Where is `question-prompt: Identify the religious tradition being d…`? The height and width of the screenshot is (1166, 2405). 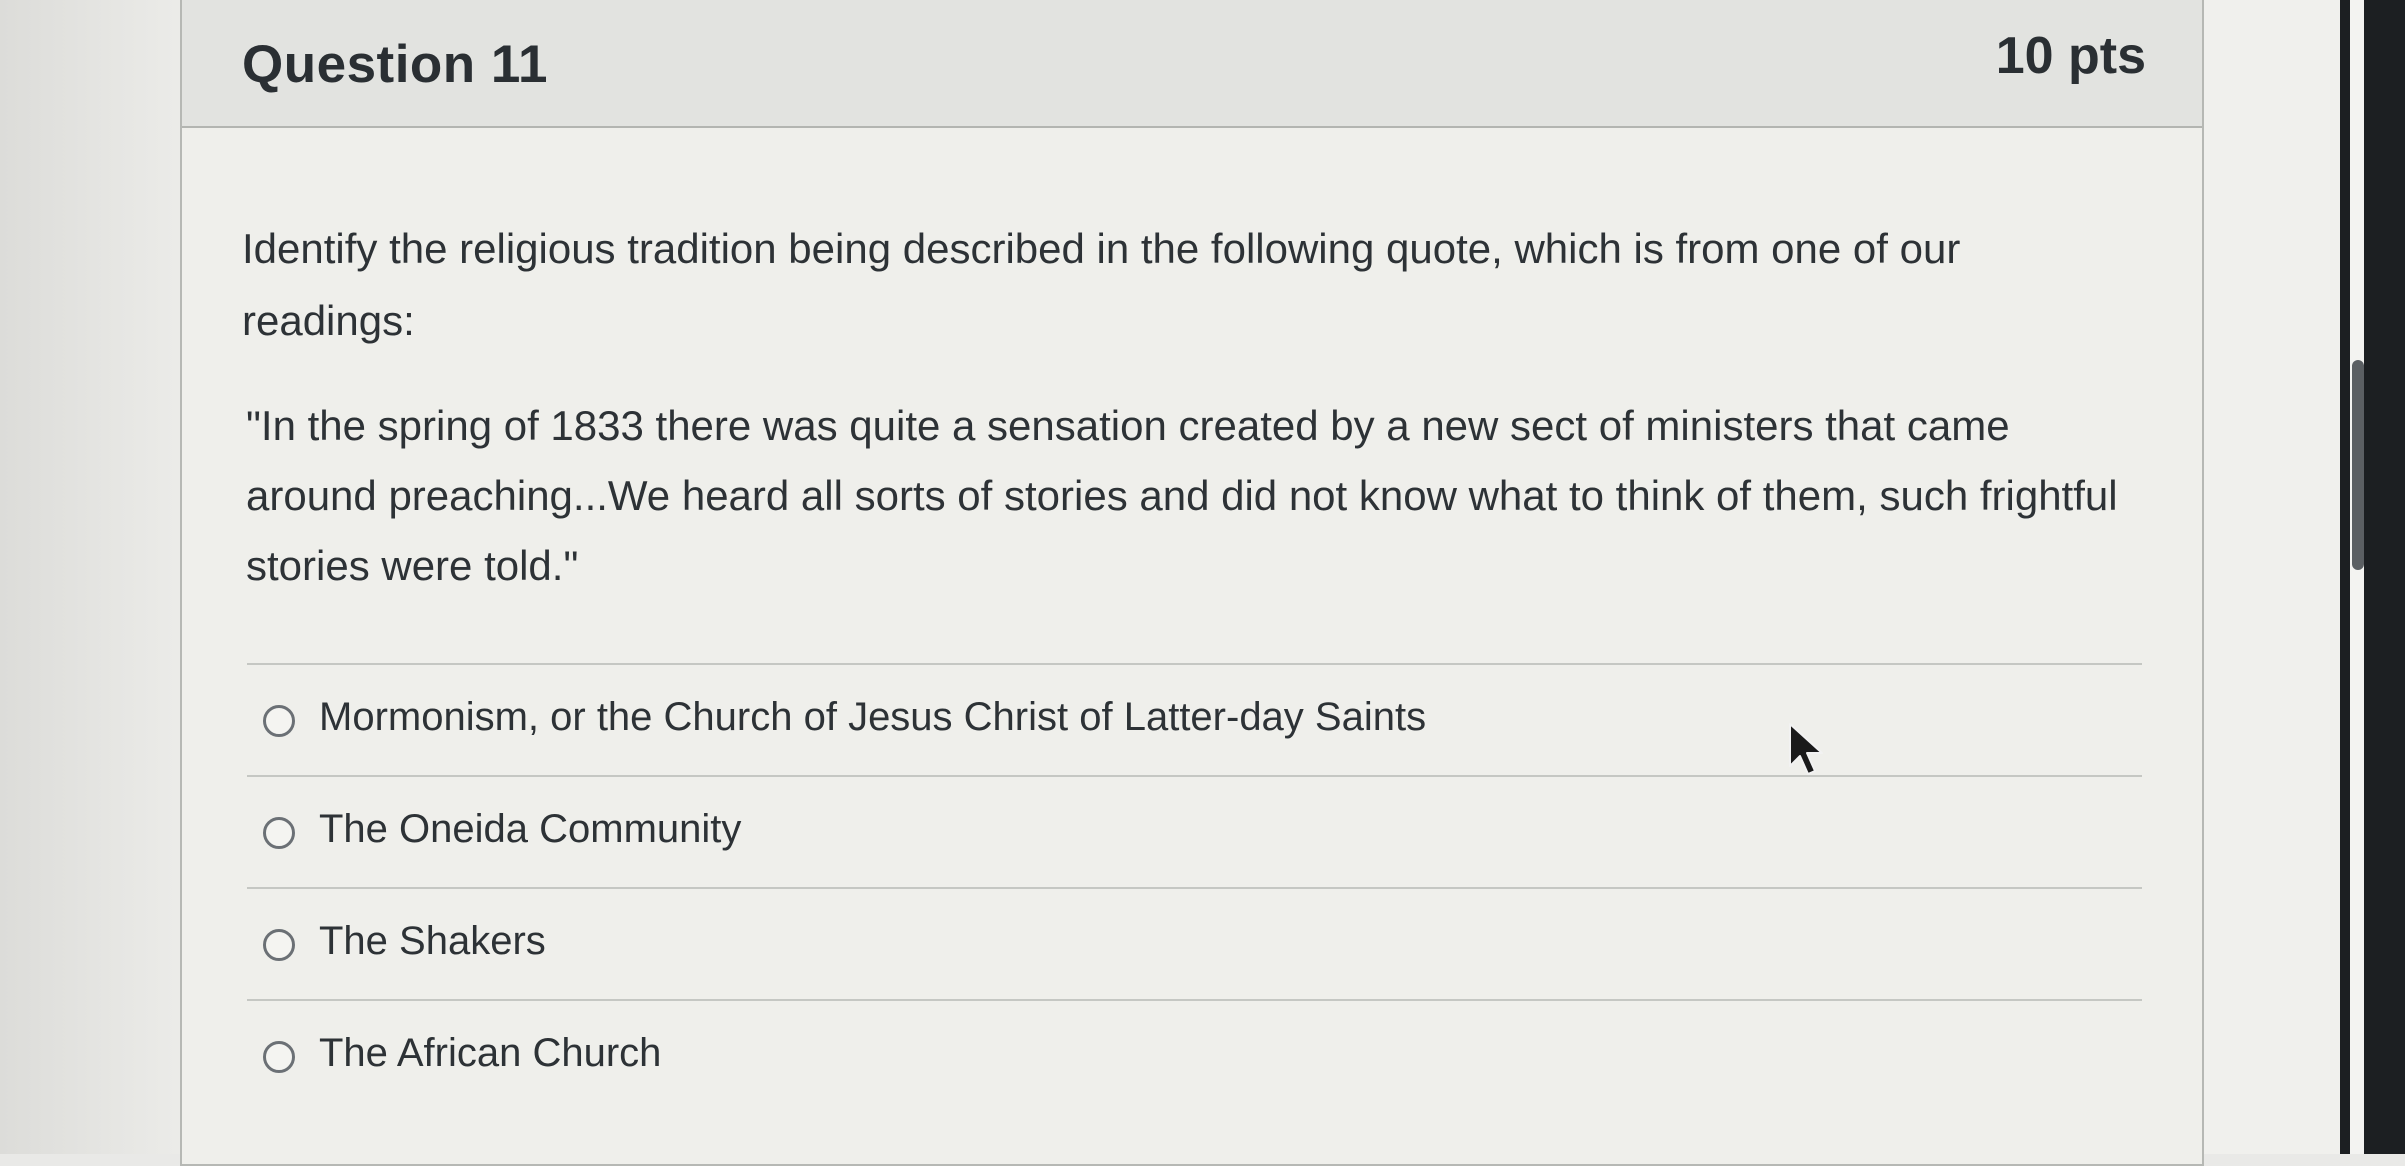 question-prompt: Identify the religious tradition being d… is located at coordinates (1101, 284).